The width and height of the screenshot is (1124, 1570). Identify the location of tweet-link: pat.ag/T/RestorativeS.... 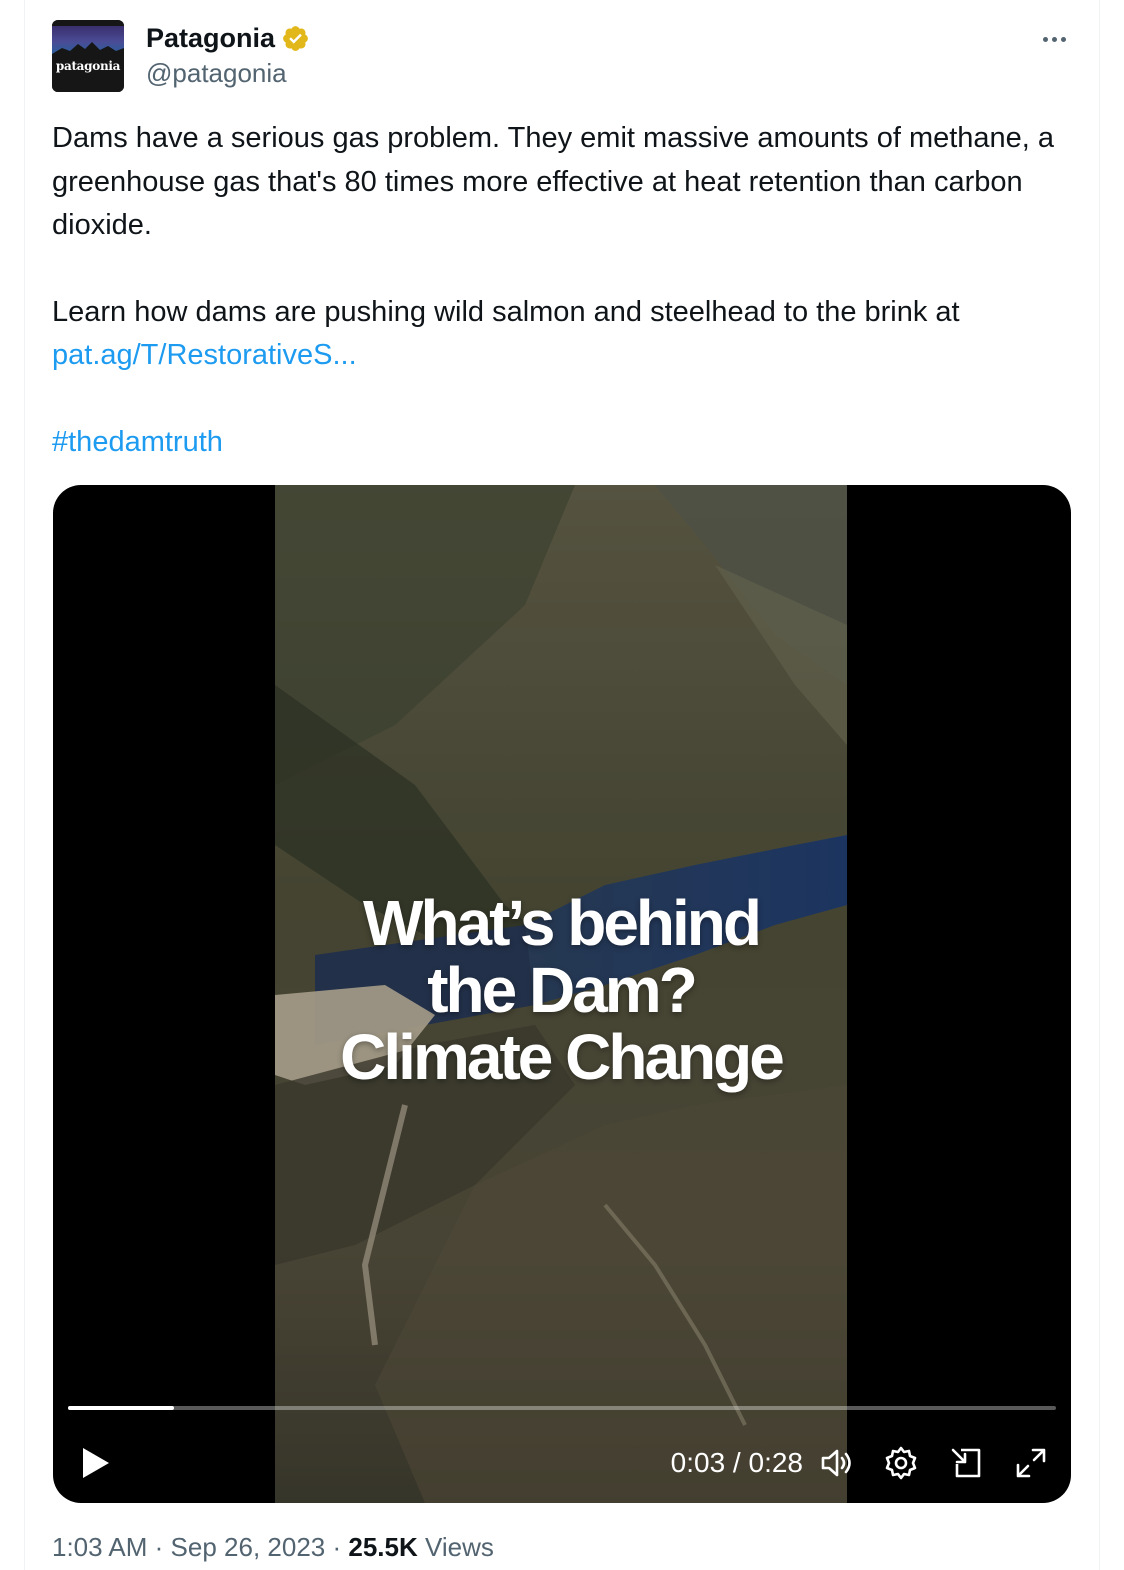
(204, 355).